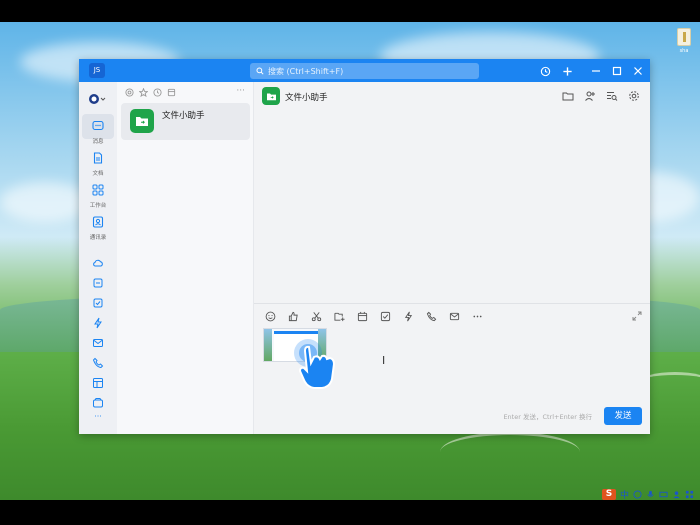 Image resolution: width=700 pixels, height=525 pixels. Describe the element at coordinates (623, 416) in the screenshot. I see `send-button: 发送` at that location.